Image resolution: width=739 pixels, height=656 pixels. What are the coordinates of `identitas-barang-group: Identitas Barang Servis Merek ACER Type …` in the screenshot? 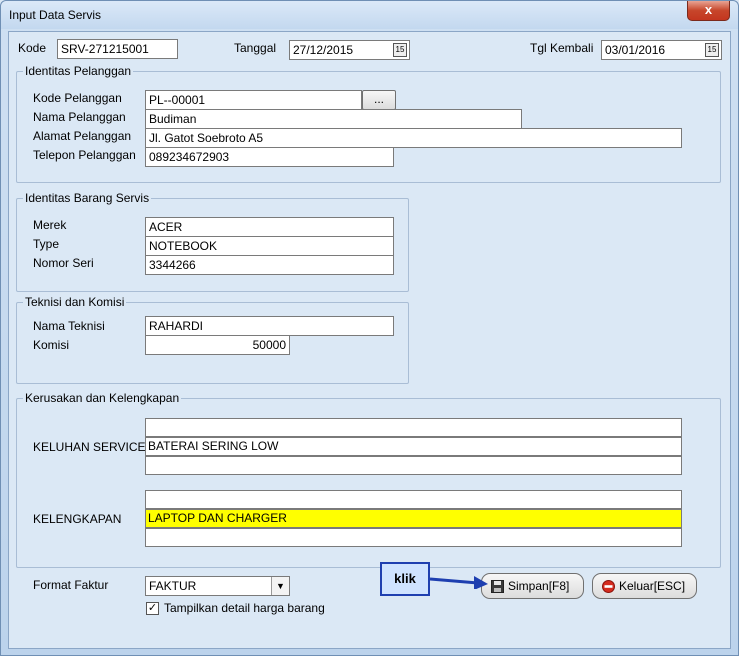 It's located at (212, 241).